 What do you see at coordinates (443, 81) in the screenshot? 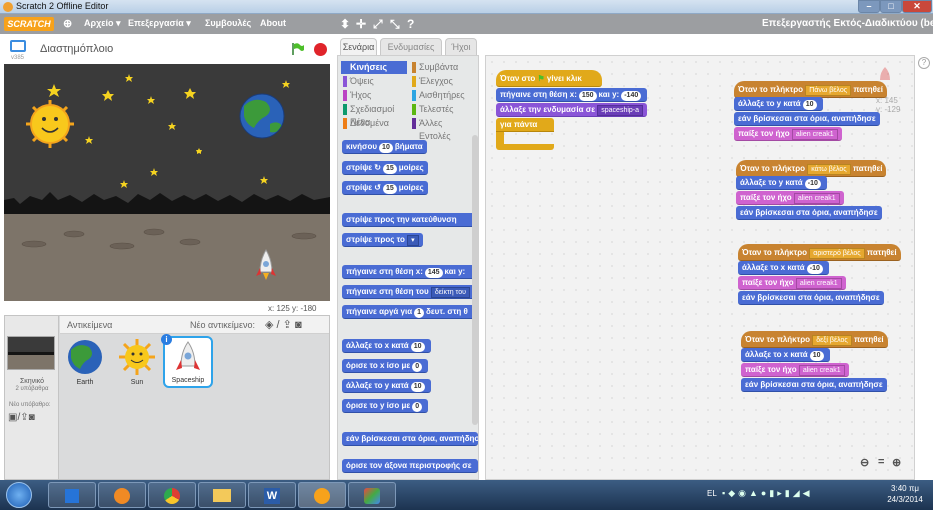
I see `category-control: Έλεγχος` at bounding box center [443, 81].